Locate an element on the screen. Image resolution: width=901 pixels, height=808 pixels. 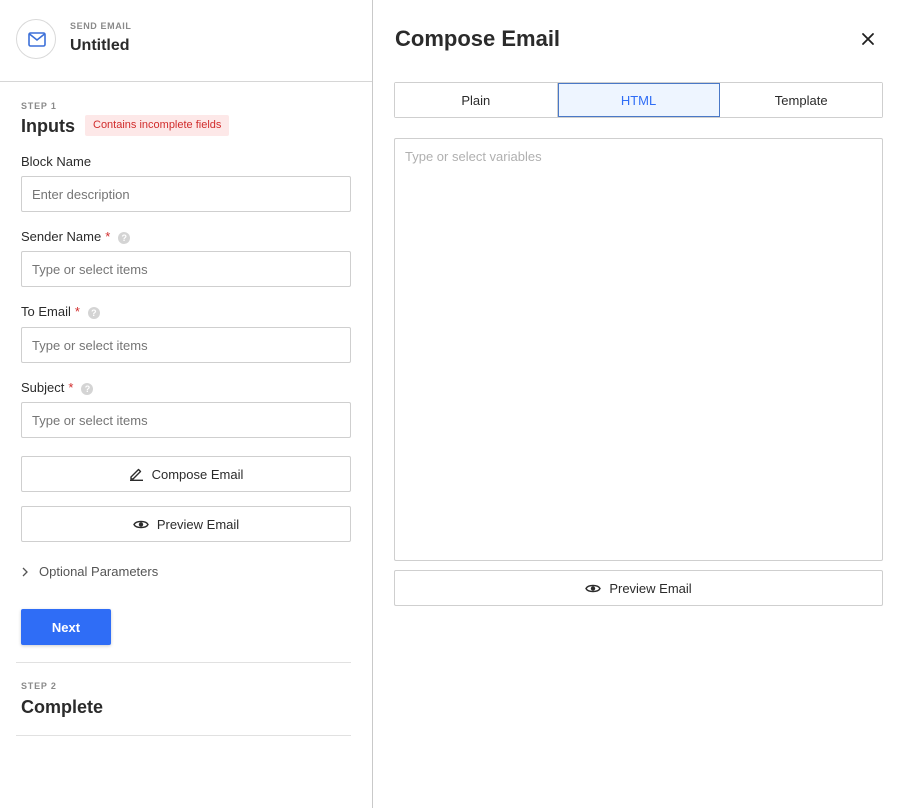
incomplete-badge: Contains incomplete fields is located at coordinates (157, 125).